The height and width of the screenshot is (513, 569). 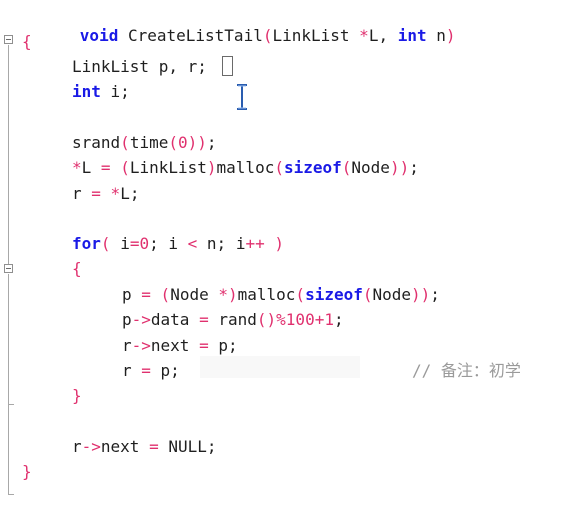 What do you see at coordinates (130, 193) in the screenshot?
I see `code-text: L;` at bounding box center [130, 193].